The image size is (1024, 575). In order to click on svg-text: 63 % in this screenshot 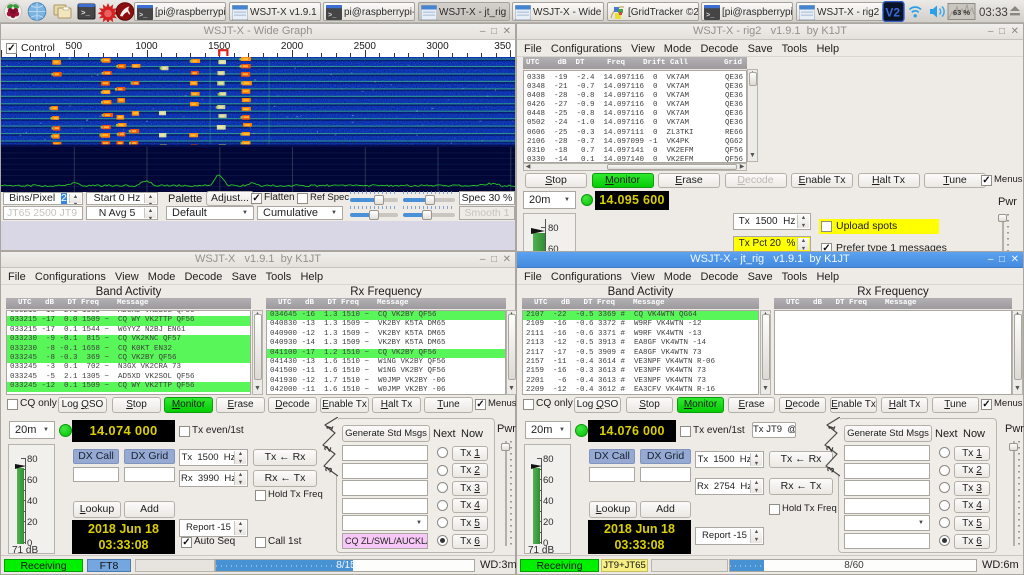, I will do `click(961, 12)`.